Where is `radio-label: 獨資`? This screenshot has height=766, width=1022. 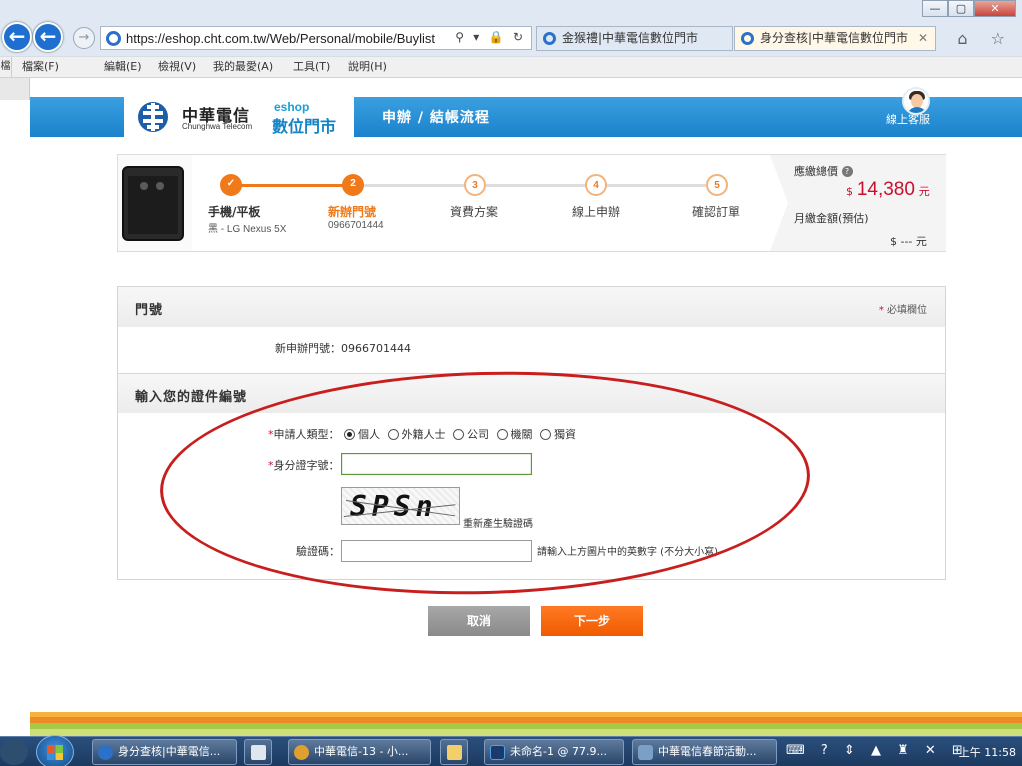
radio-label: 獨資 is located at coordinates (565, 434).